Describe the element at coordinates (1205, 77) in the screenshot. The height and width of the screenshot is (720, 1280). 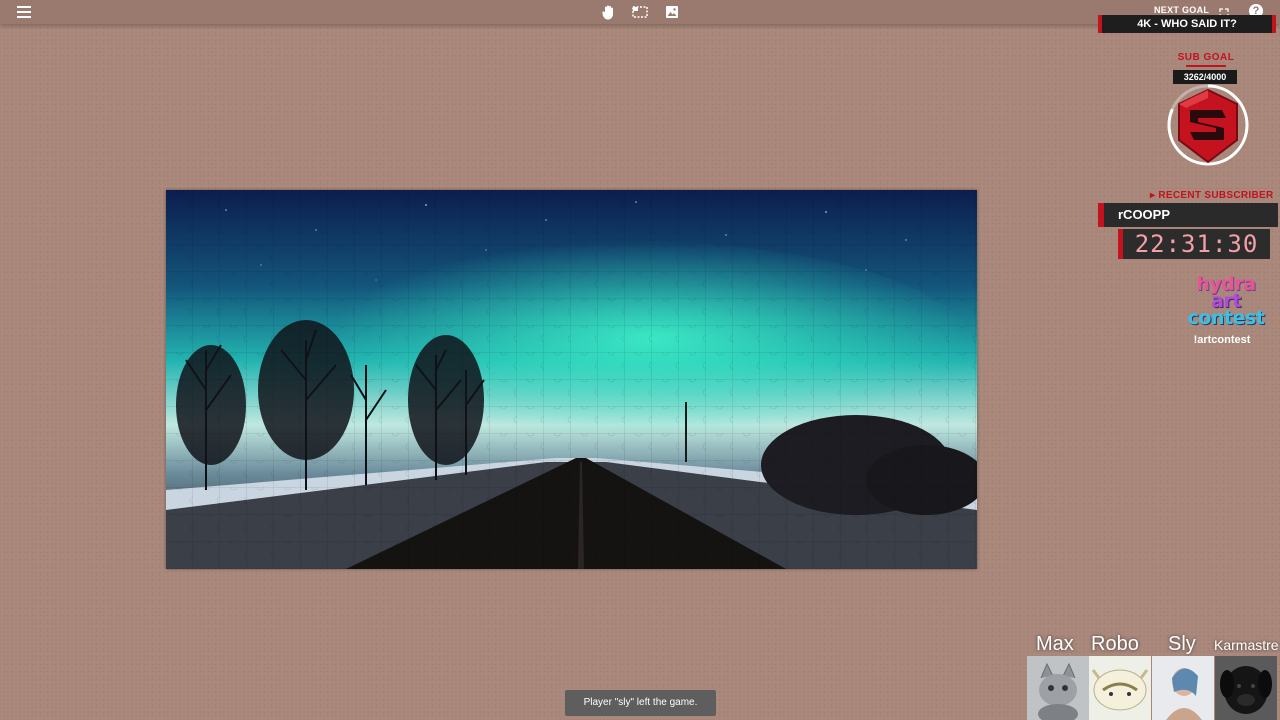
I see `sub-goal-count: 3262/4000` at that location.